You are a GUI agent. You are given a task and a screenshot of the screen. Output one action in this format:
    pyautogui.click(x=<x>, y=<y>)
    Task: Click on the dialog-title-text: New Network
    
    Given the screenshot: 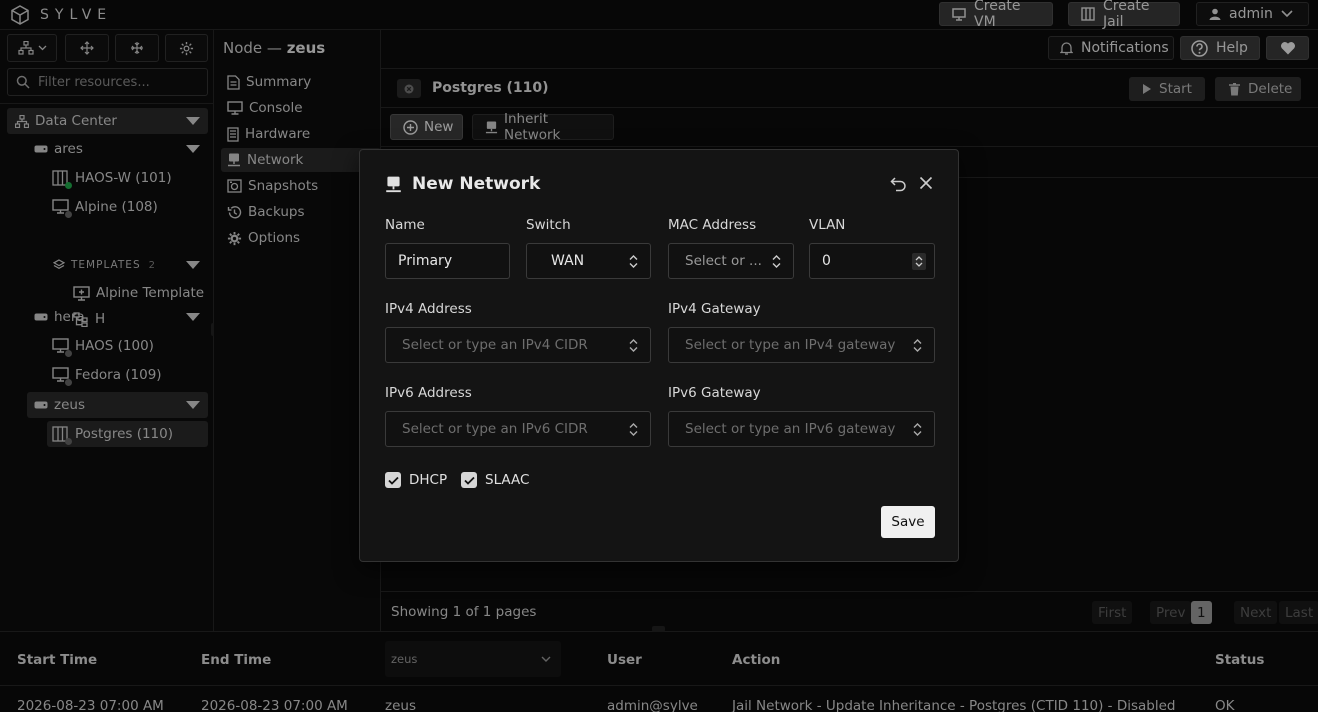 What is the action you would take?
    pyautogui.click(x=476, y=184)
    